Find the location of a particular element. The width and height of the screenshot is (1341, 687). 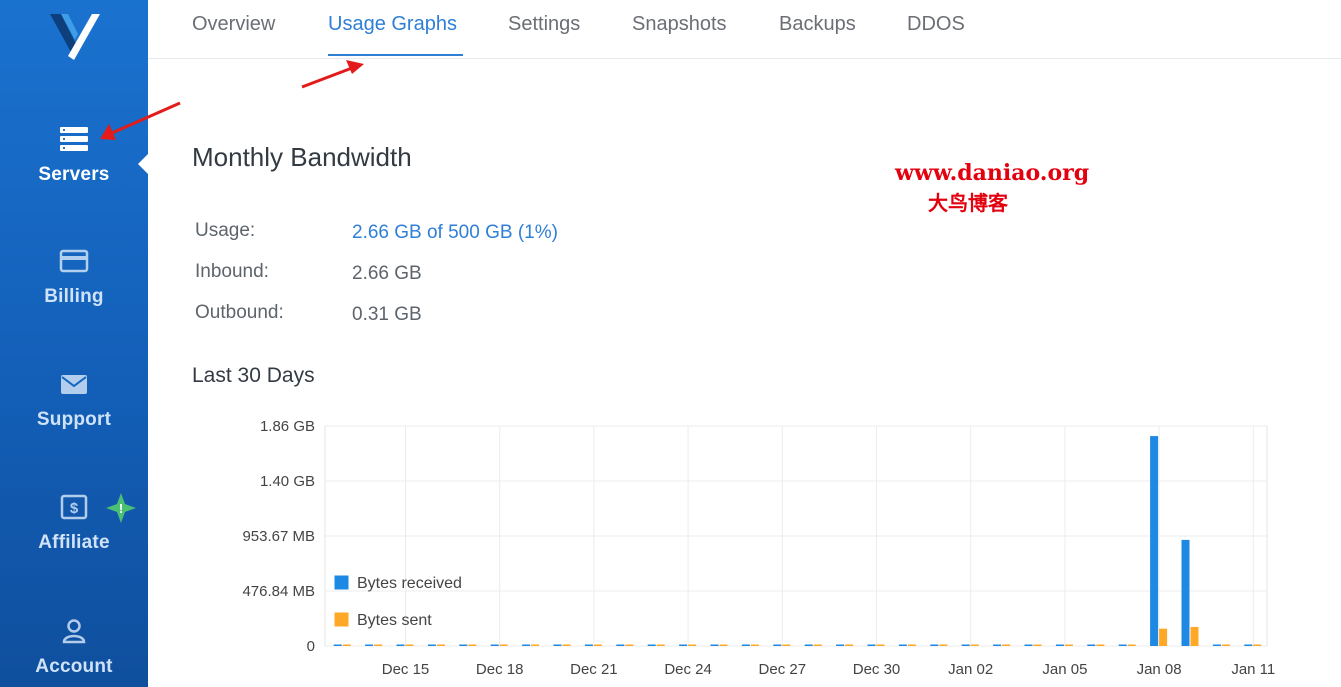

x-tick-label: Dec 27 is located at coordinates (783, 669).